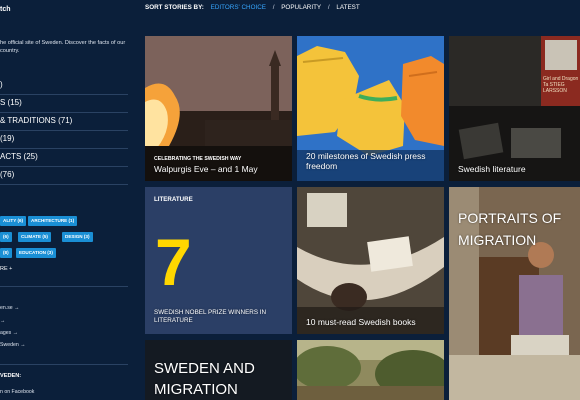 The height and width of the screenshot is (400, 580). Describe the element at coordinates (1, 84) in the screenshot. I see `category-link: )` at that location.